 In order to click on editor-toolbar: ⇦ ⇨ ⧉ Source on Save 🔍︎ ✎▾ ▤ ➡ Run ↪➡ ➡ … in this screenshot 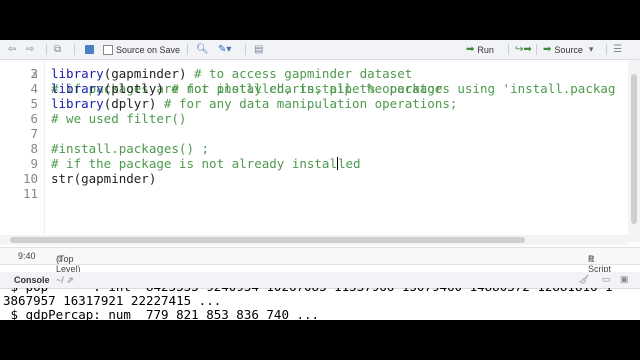, I will do `click(320, 50)`.